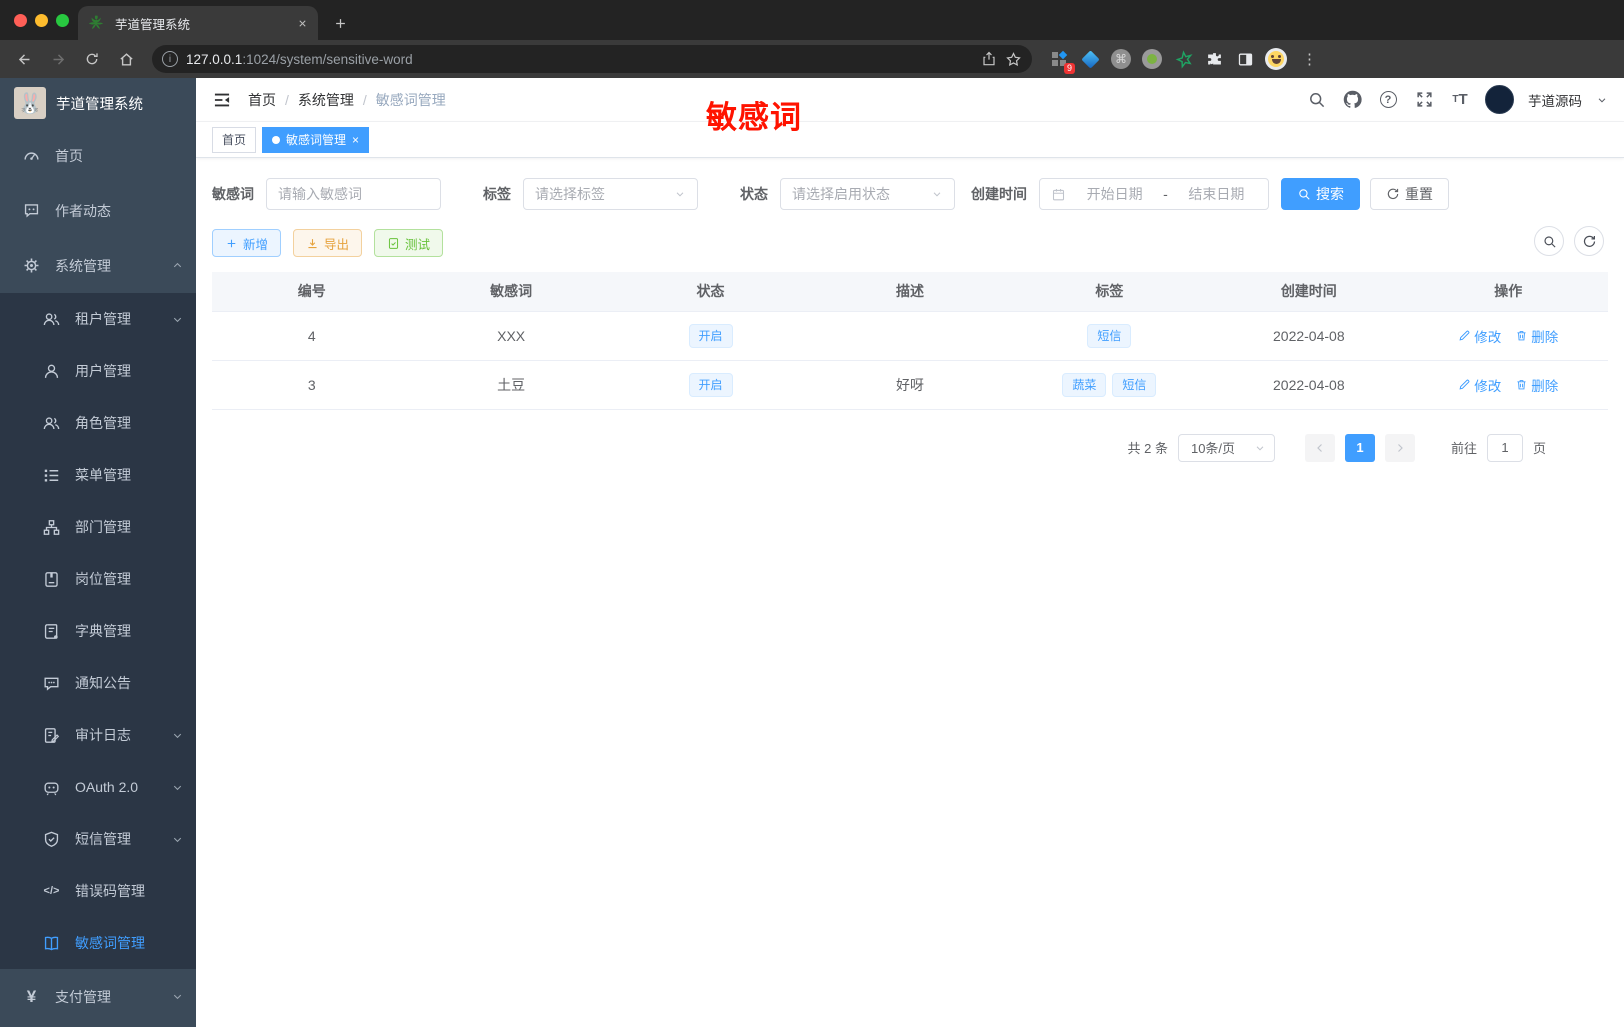  What do you see at coordinates (1549, 241) in the screenshot?
I see `table-search-toggle-button` at bounding box center [1549, 241].